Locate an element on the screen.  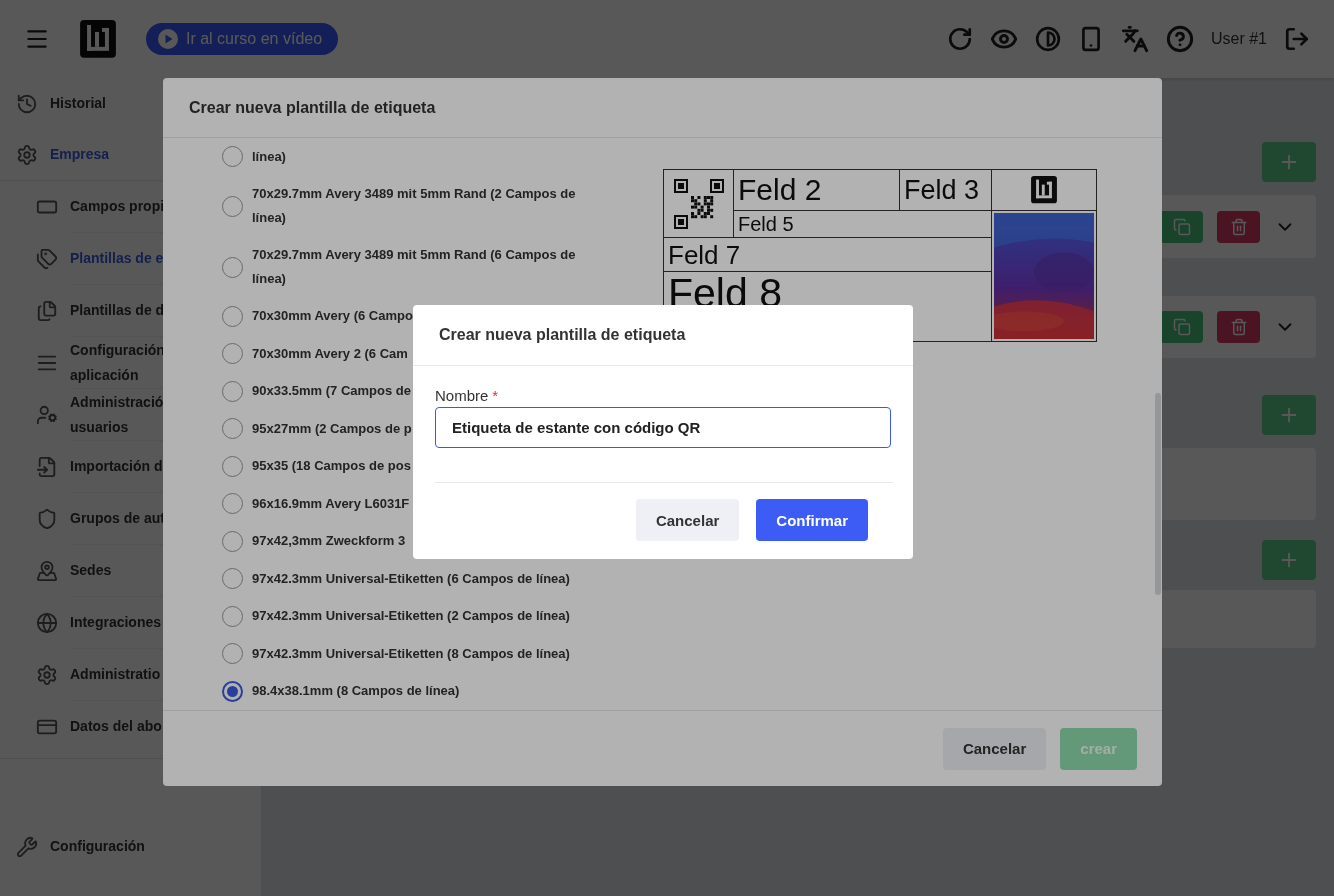
preview-field: Feld 5 is located at coordinates (862, 224).